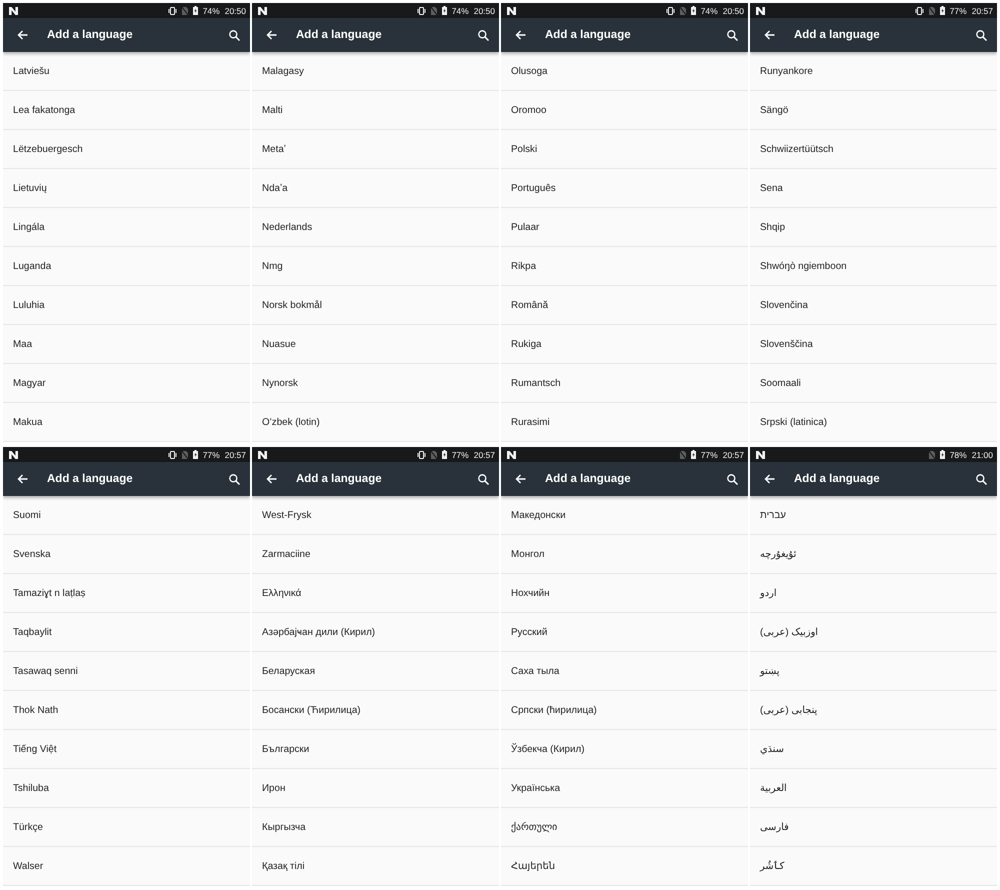  What do you see at coordinates (624, 110) in the screenshot?
I see `language-item: Oromoo` at bounding box center [624, 110].